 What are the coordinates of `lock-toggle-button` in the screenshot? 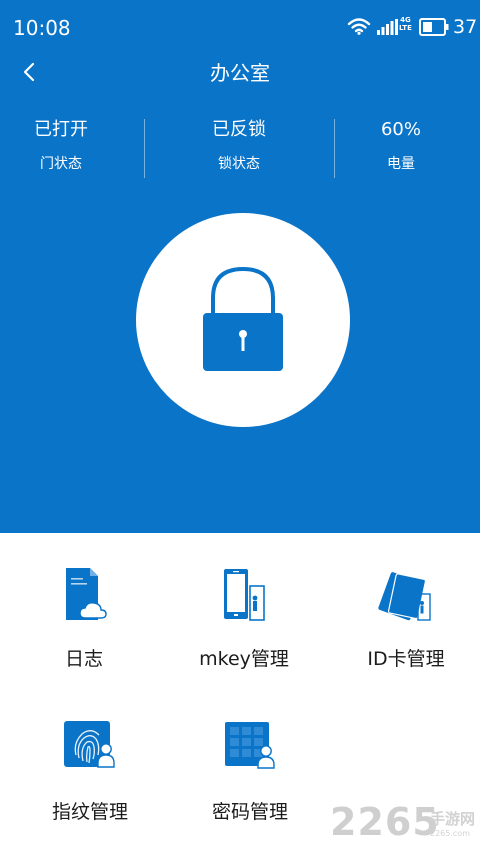 It's located at (243, 320).